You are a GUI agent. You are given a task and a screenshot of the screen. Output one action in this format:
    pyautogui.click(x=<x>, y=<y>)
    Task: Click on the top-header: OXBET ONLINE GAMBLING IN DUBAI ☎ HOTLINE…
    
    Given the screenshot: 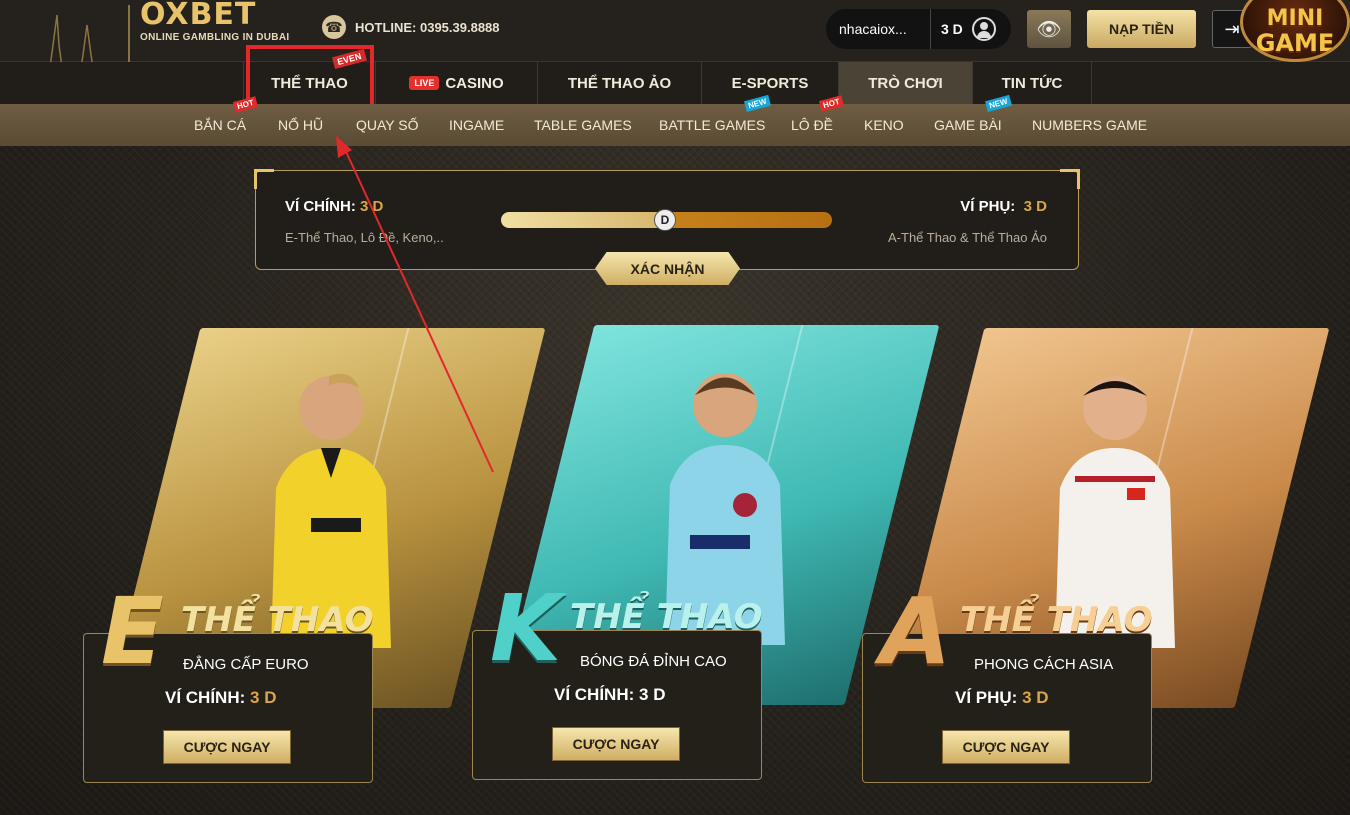 What is the action you would take?
    pyautogui.click(x=675, y=52)
    